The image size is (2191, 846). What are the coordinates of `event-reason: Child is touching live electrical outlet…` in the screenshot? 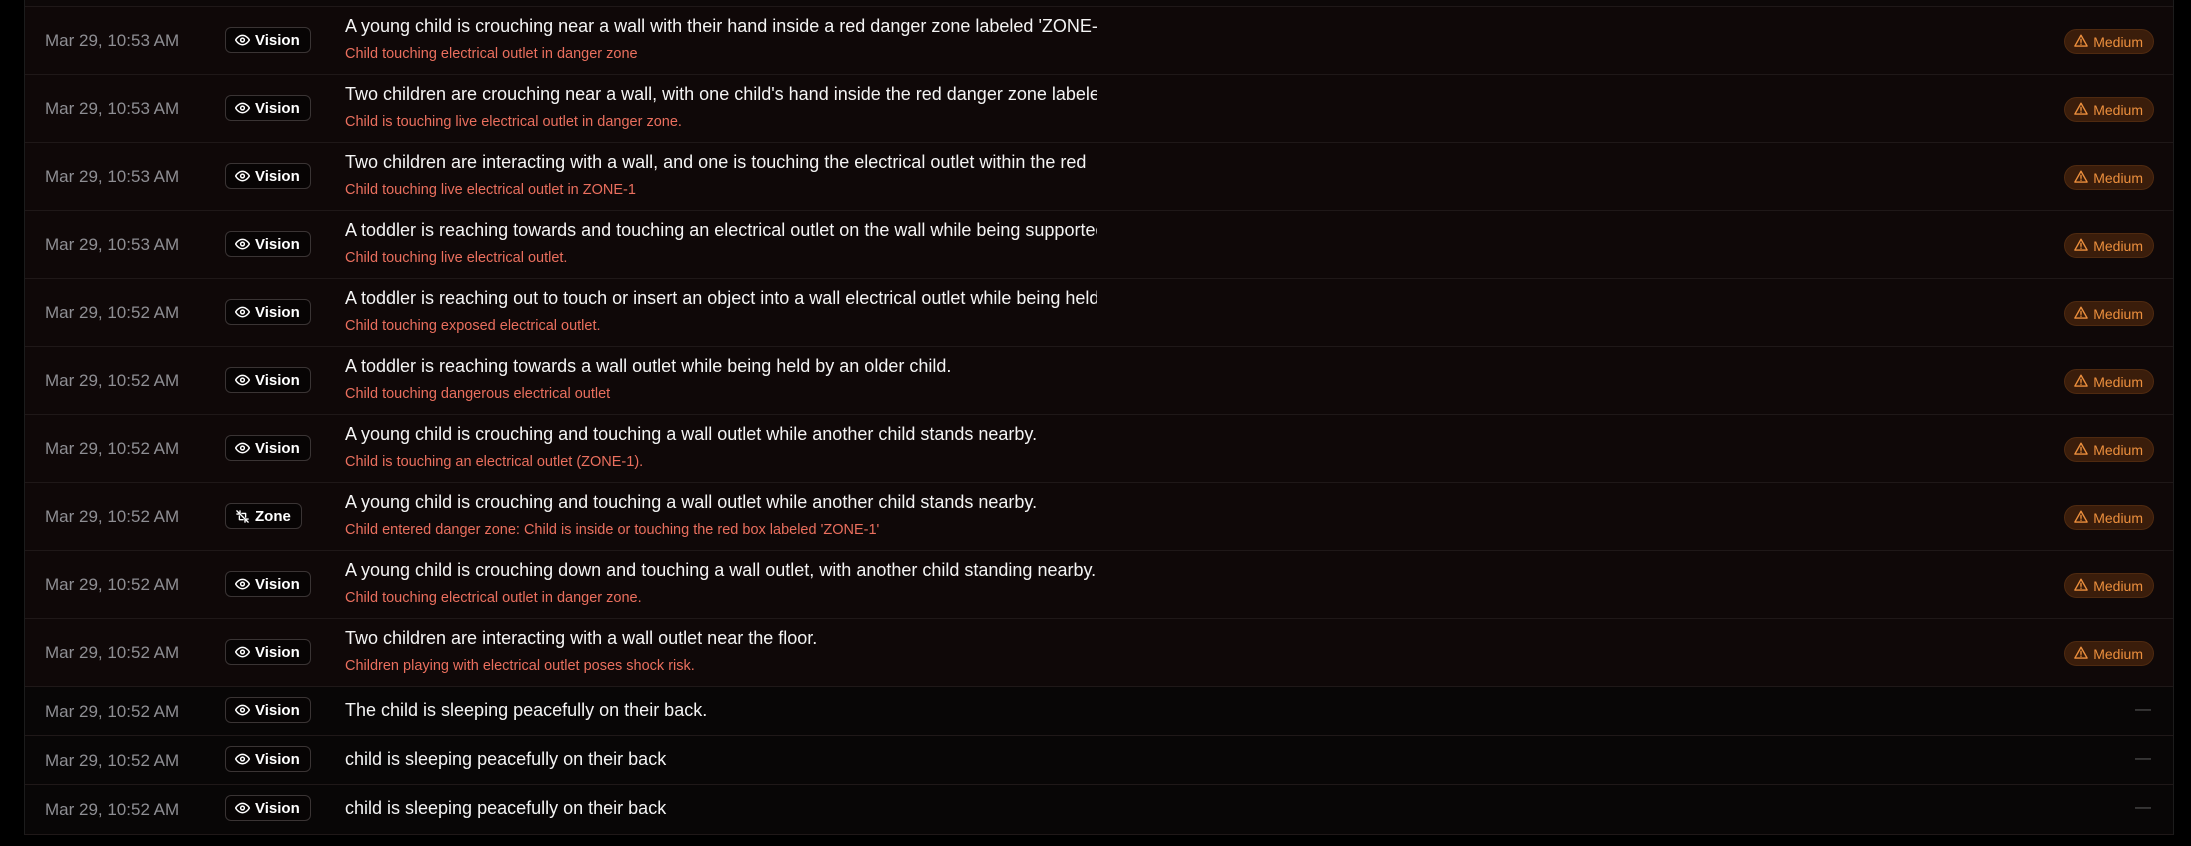 It's located at (513, 122).